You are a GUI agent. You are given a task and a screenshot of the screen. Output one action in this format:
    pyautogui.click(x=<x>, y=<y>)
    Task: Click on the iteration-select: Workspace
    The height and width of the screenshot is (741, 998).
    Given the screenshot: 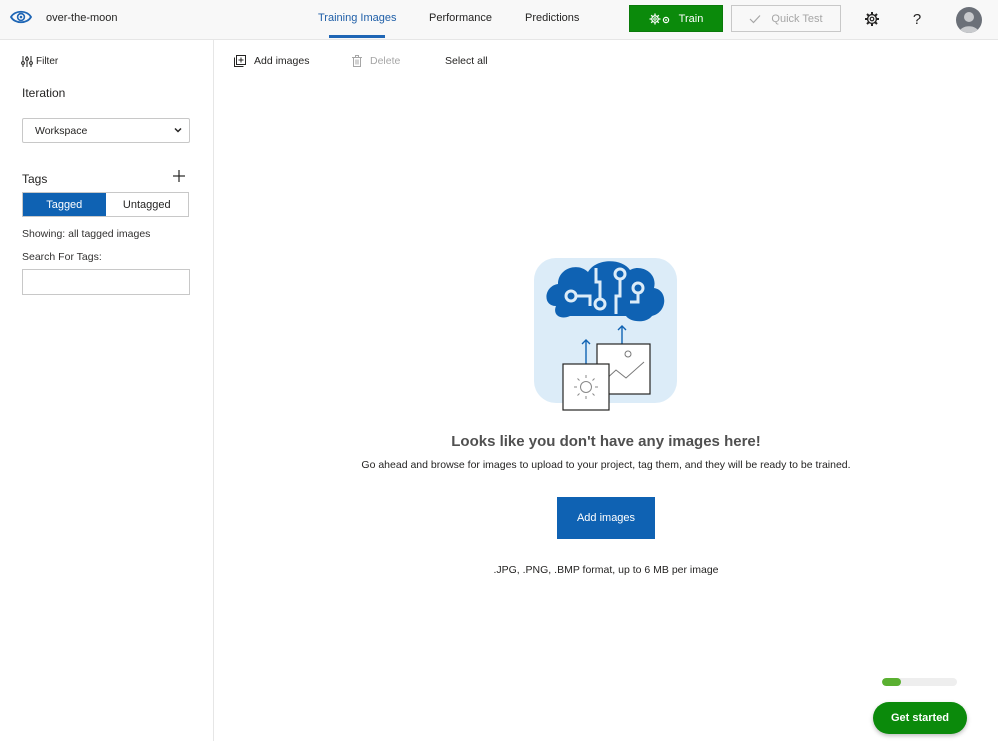 What is the action you would take?
    pyautogui.click(x=106, y=130)
    